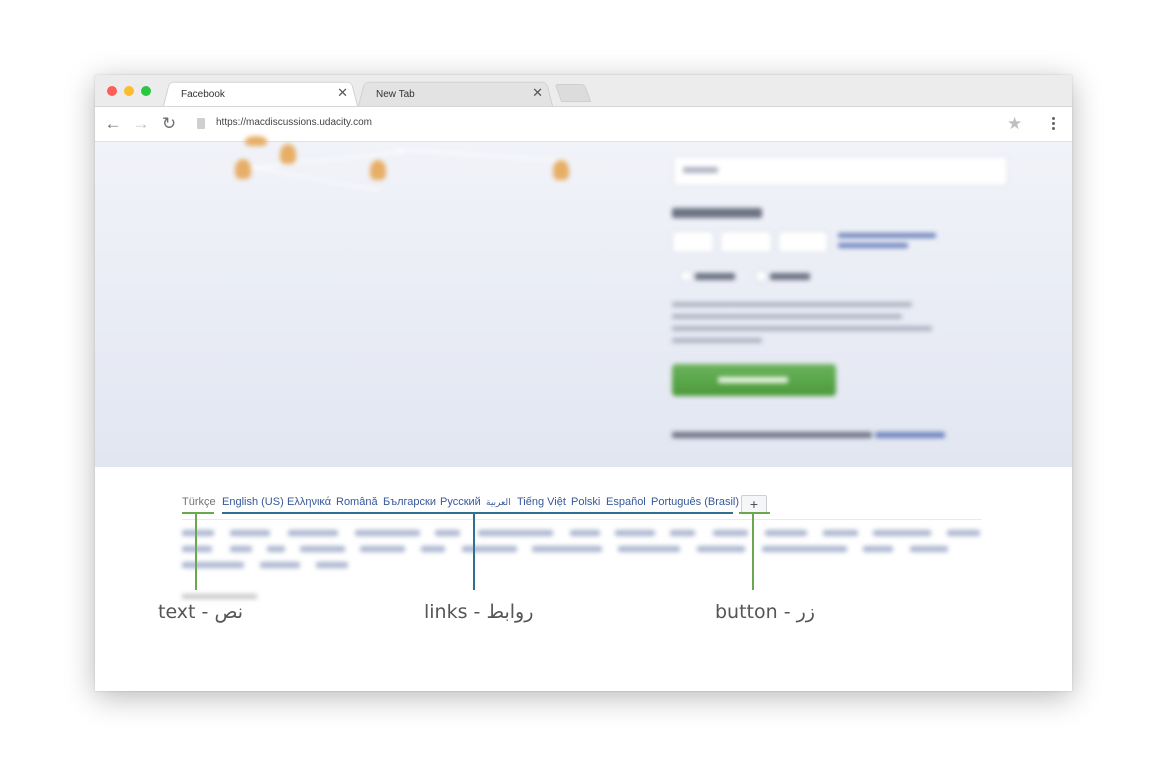  I want to click on button-annotation-label: button - زر, so click(765, 612).